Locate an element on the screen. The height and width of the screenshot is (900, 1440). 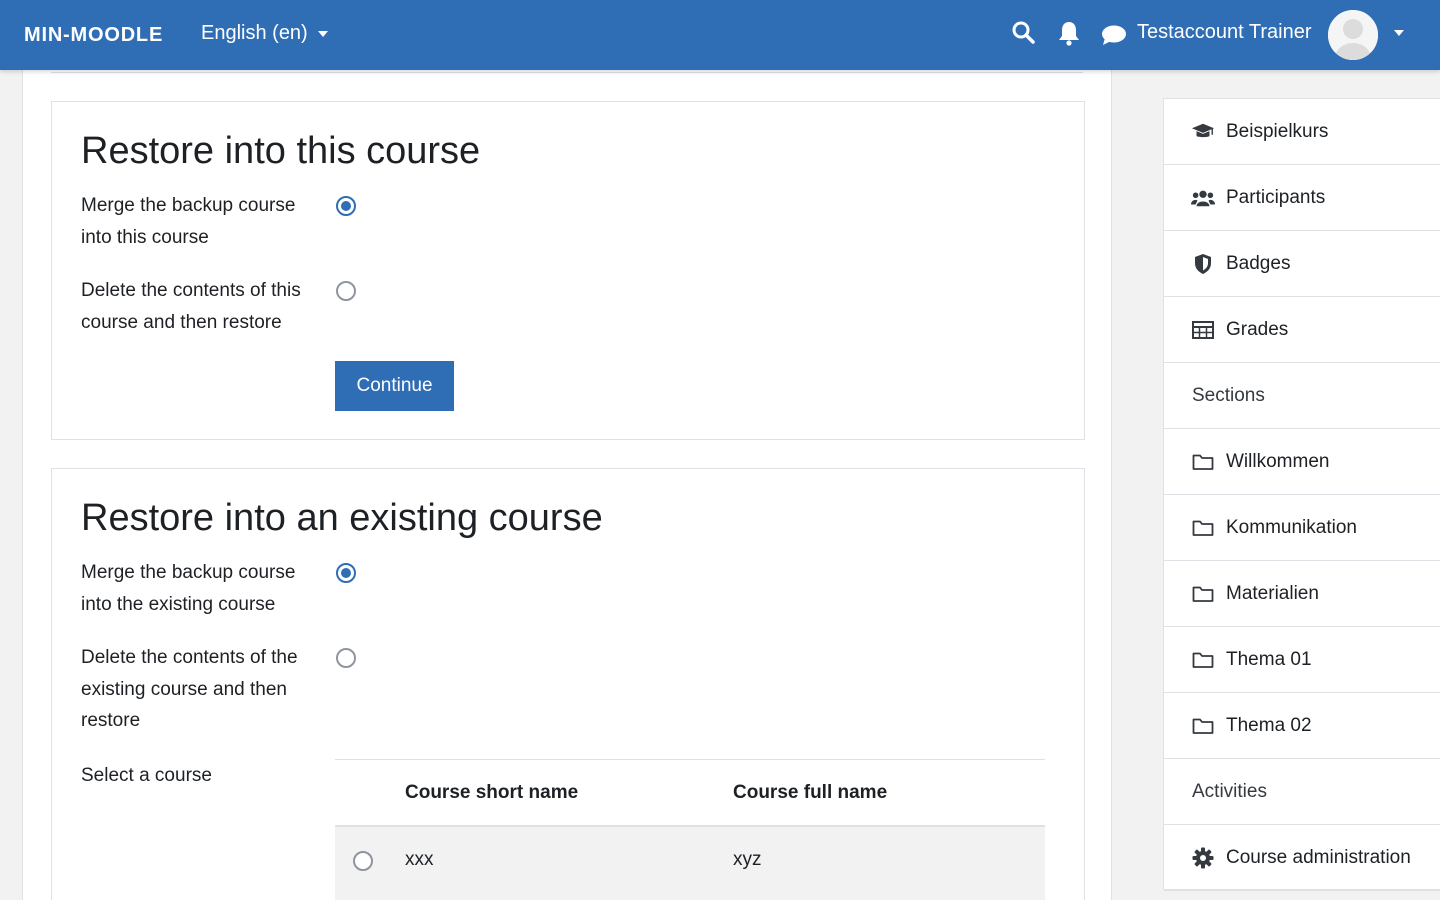
sidebar-item-kommunikation: Kommunikation is located at coordinates (1302, 528).